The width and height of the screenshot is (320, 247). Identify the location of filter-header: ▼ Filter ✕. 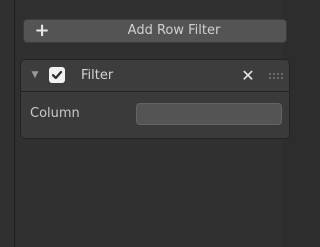
(155, 76).